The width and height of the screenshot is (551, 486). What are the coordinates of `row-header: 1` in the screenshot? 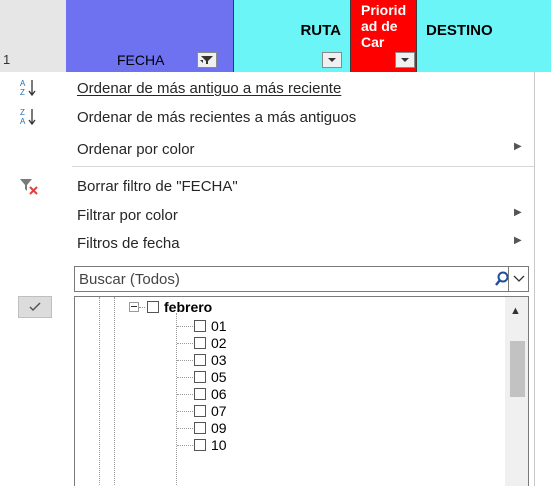 It's located at (33, 36).